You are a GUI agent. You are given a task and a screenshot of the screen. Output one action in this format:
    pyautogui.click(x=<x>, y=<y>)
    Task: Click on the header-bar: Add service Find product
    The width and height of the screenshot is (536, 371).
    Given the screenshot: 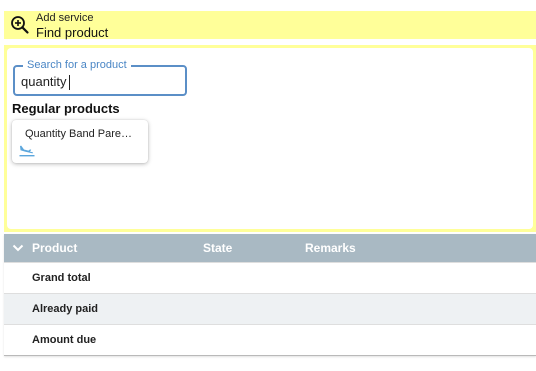 What is the action you would take?
    pyautogui.click(x=270, y=25)
    